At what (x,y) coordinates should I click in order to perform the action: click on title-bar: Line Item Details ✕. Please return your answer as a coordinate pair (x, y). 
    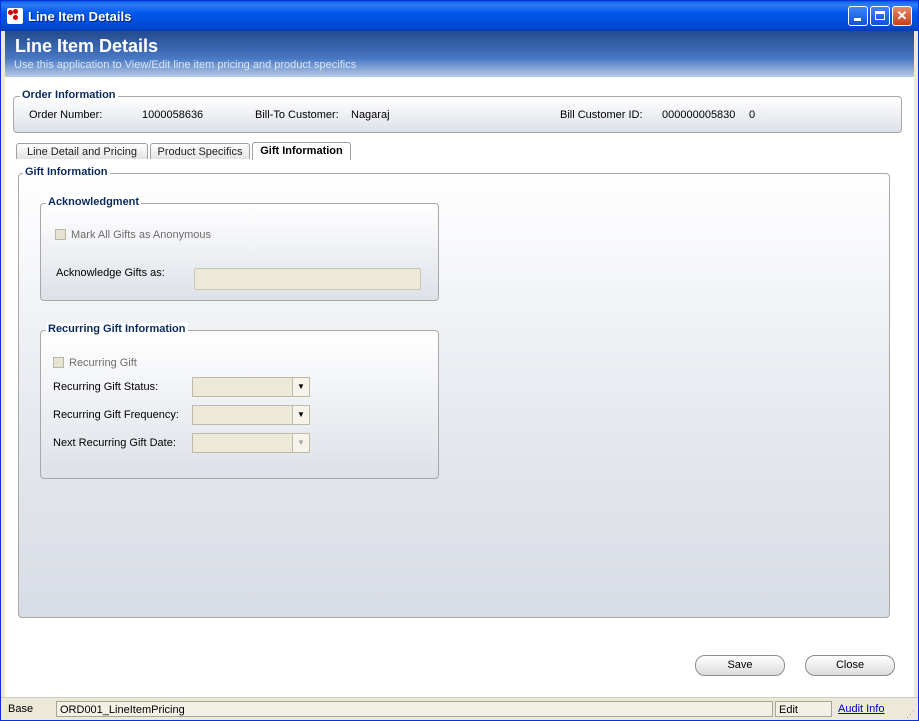
    Looking at the image, I should click on (459, 16).